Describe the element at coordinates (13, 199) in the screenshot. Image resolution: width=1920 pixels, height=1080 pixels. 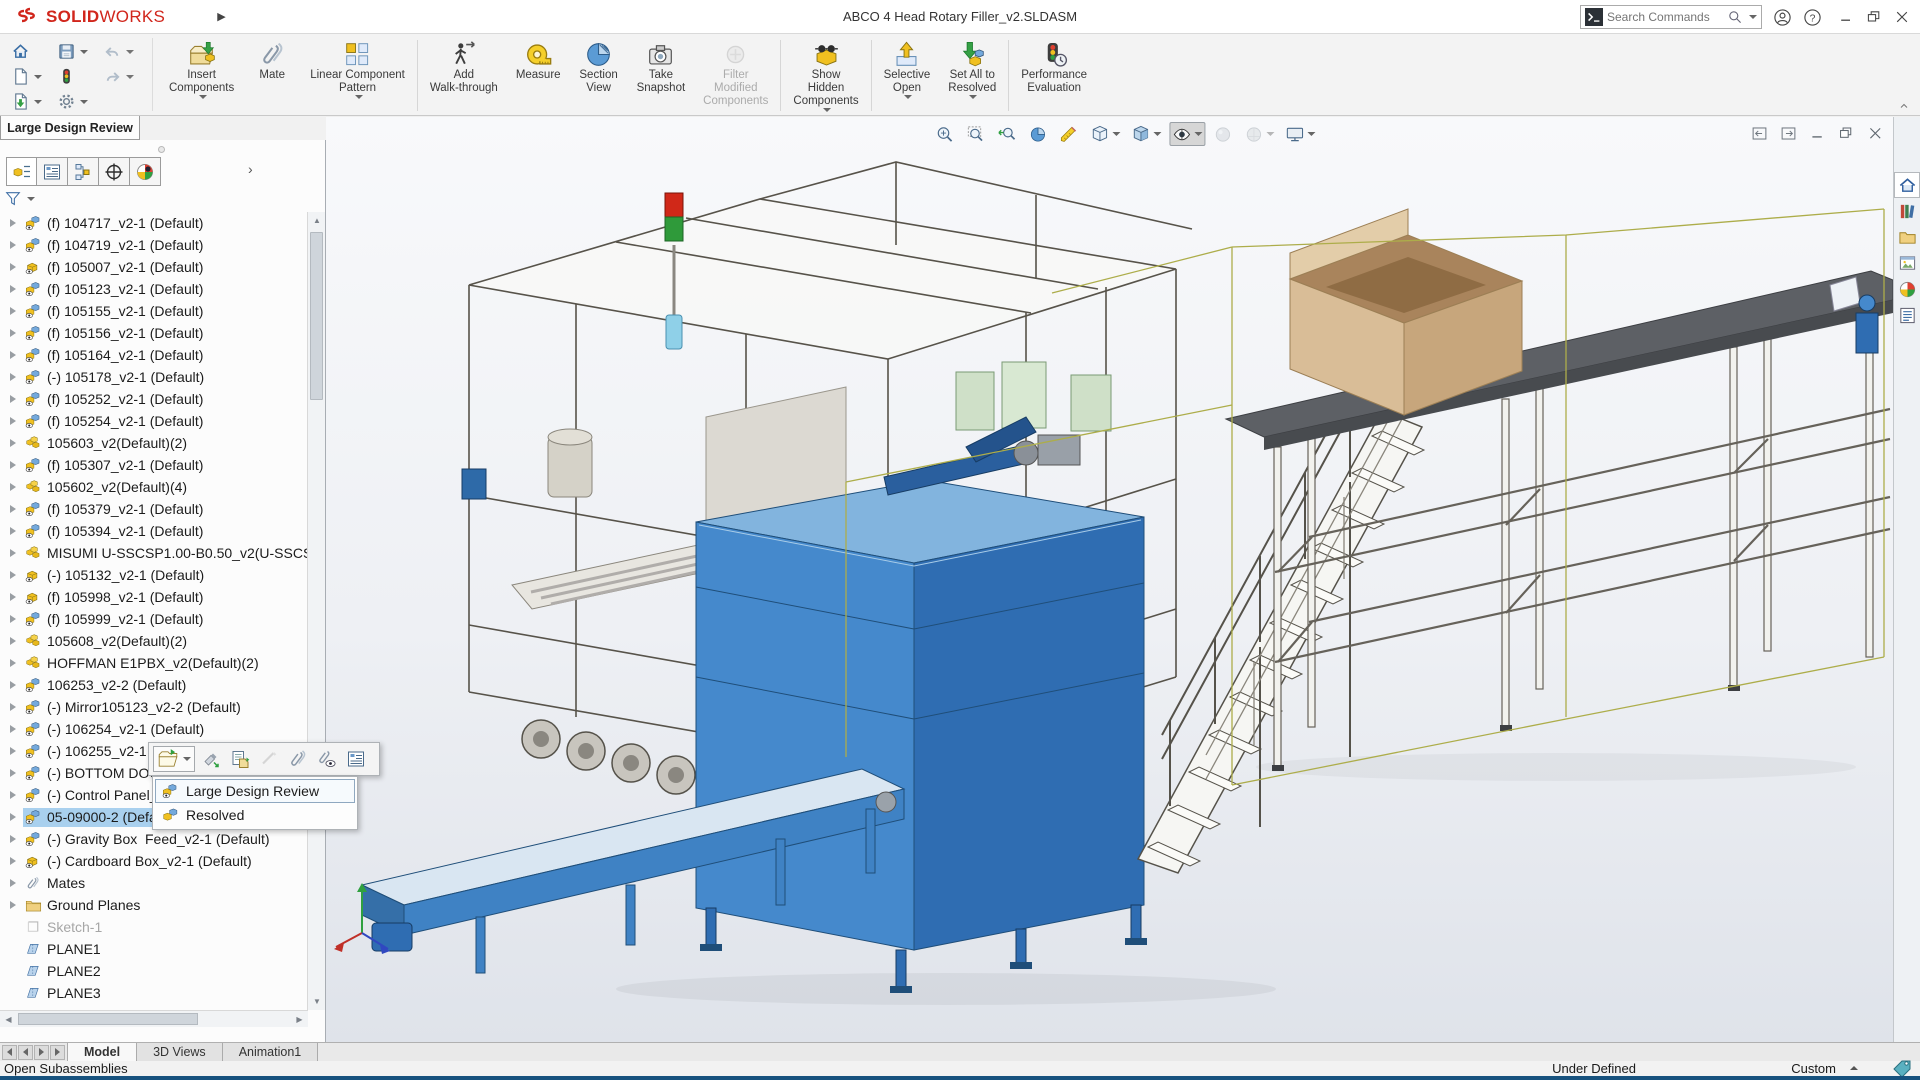
I see `filter-funnel-icon` at that location.